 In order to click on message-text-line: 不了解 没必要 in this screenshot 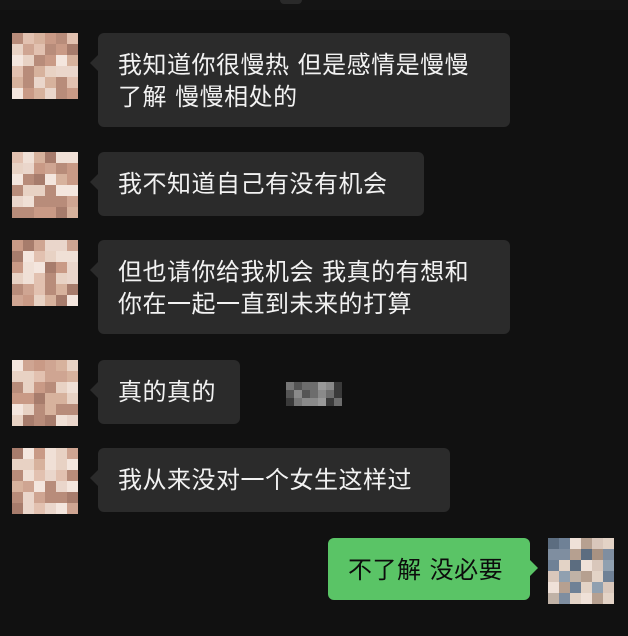, I will do `click(426, 570)`.